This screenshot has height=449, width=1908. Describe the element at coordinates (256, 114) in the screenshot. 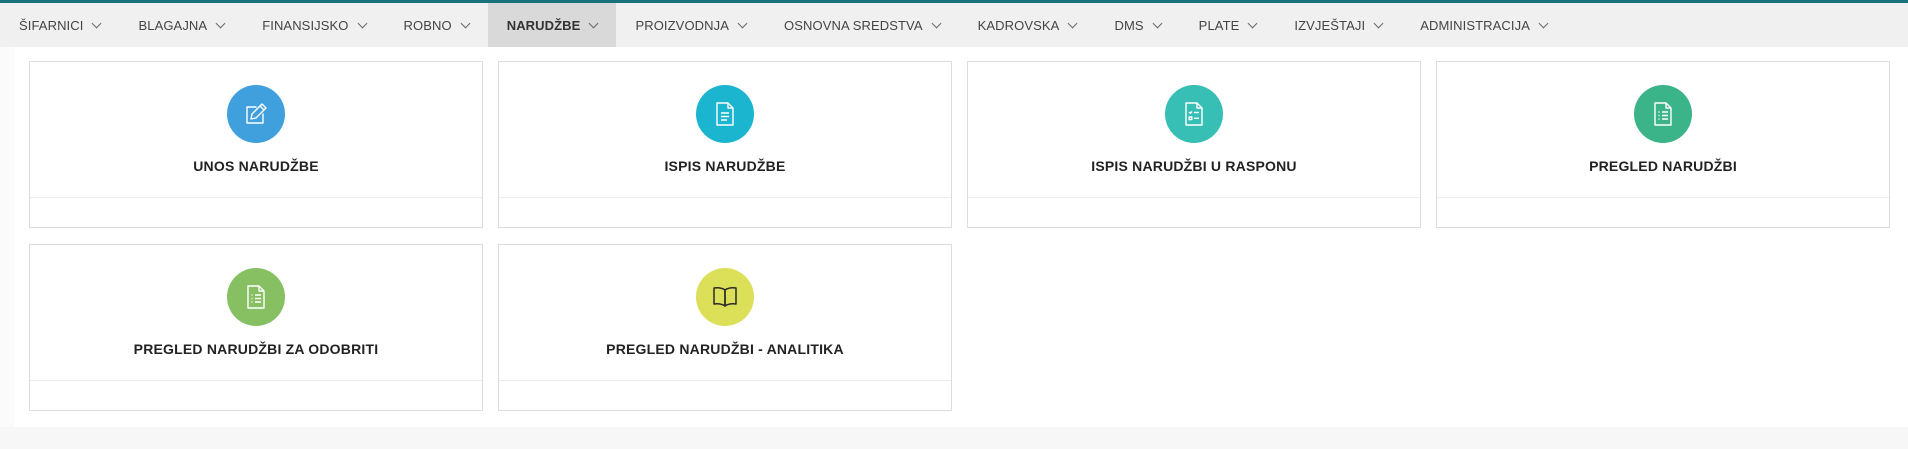

I see `edit-icon` at that location.